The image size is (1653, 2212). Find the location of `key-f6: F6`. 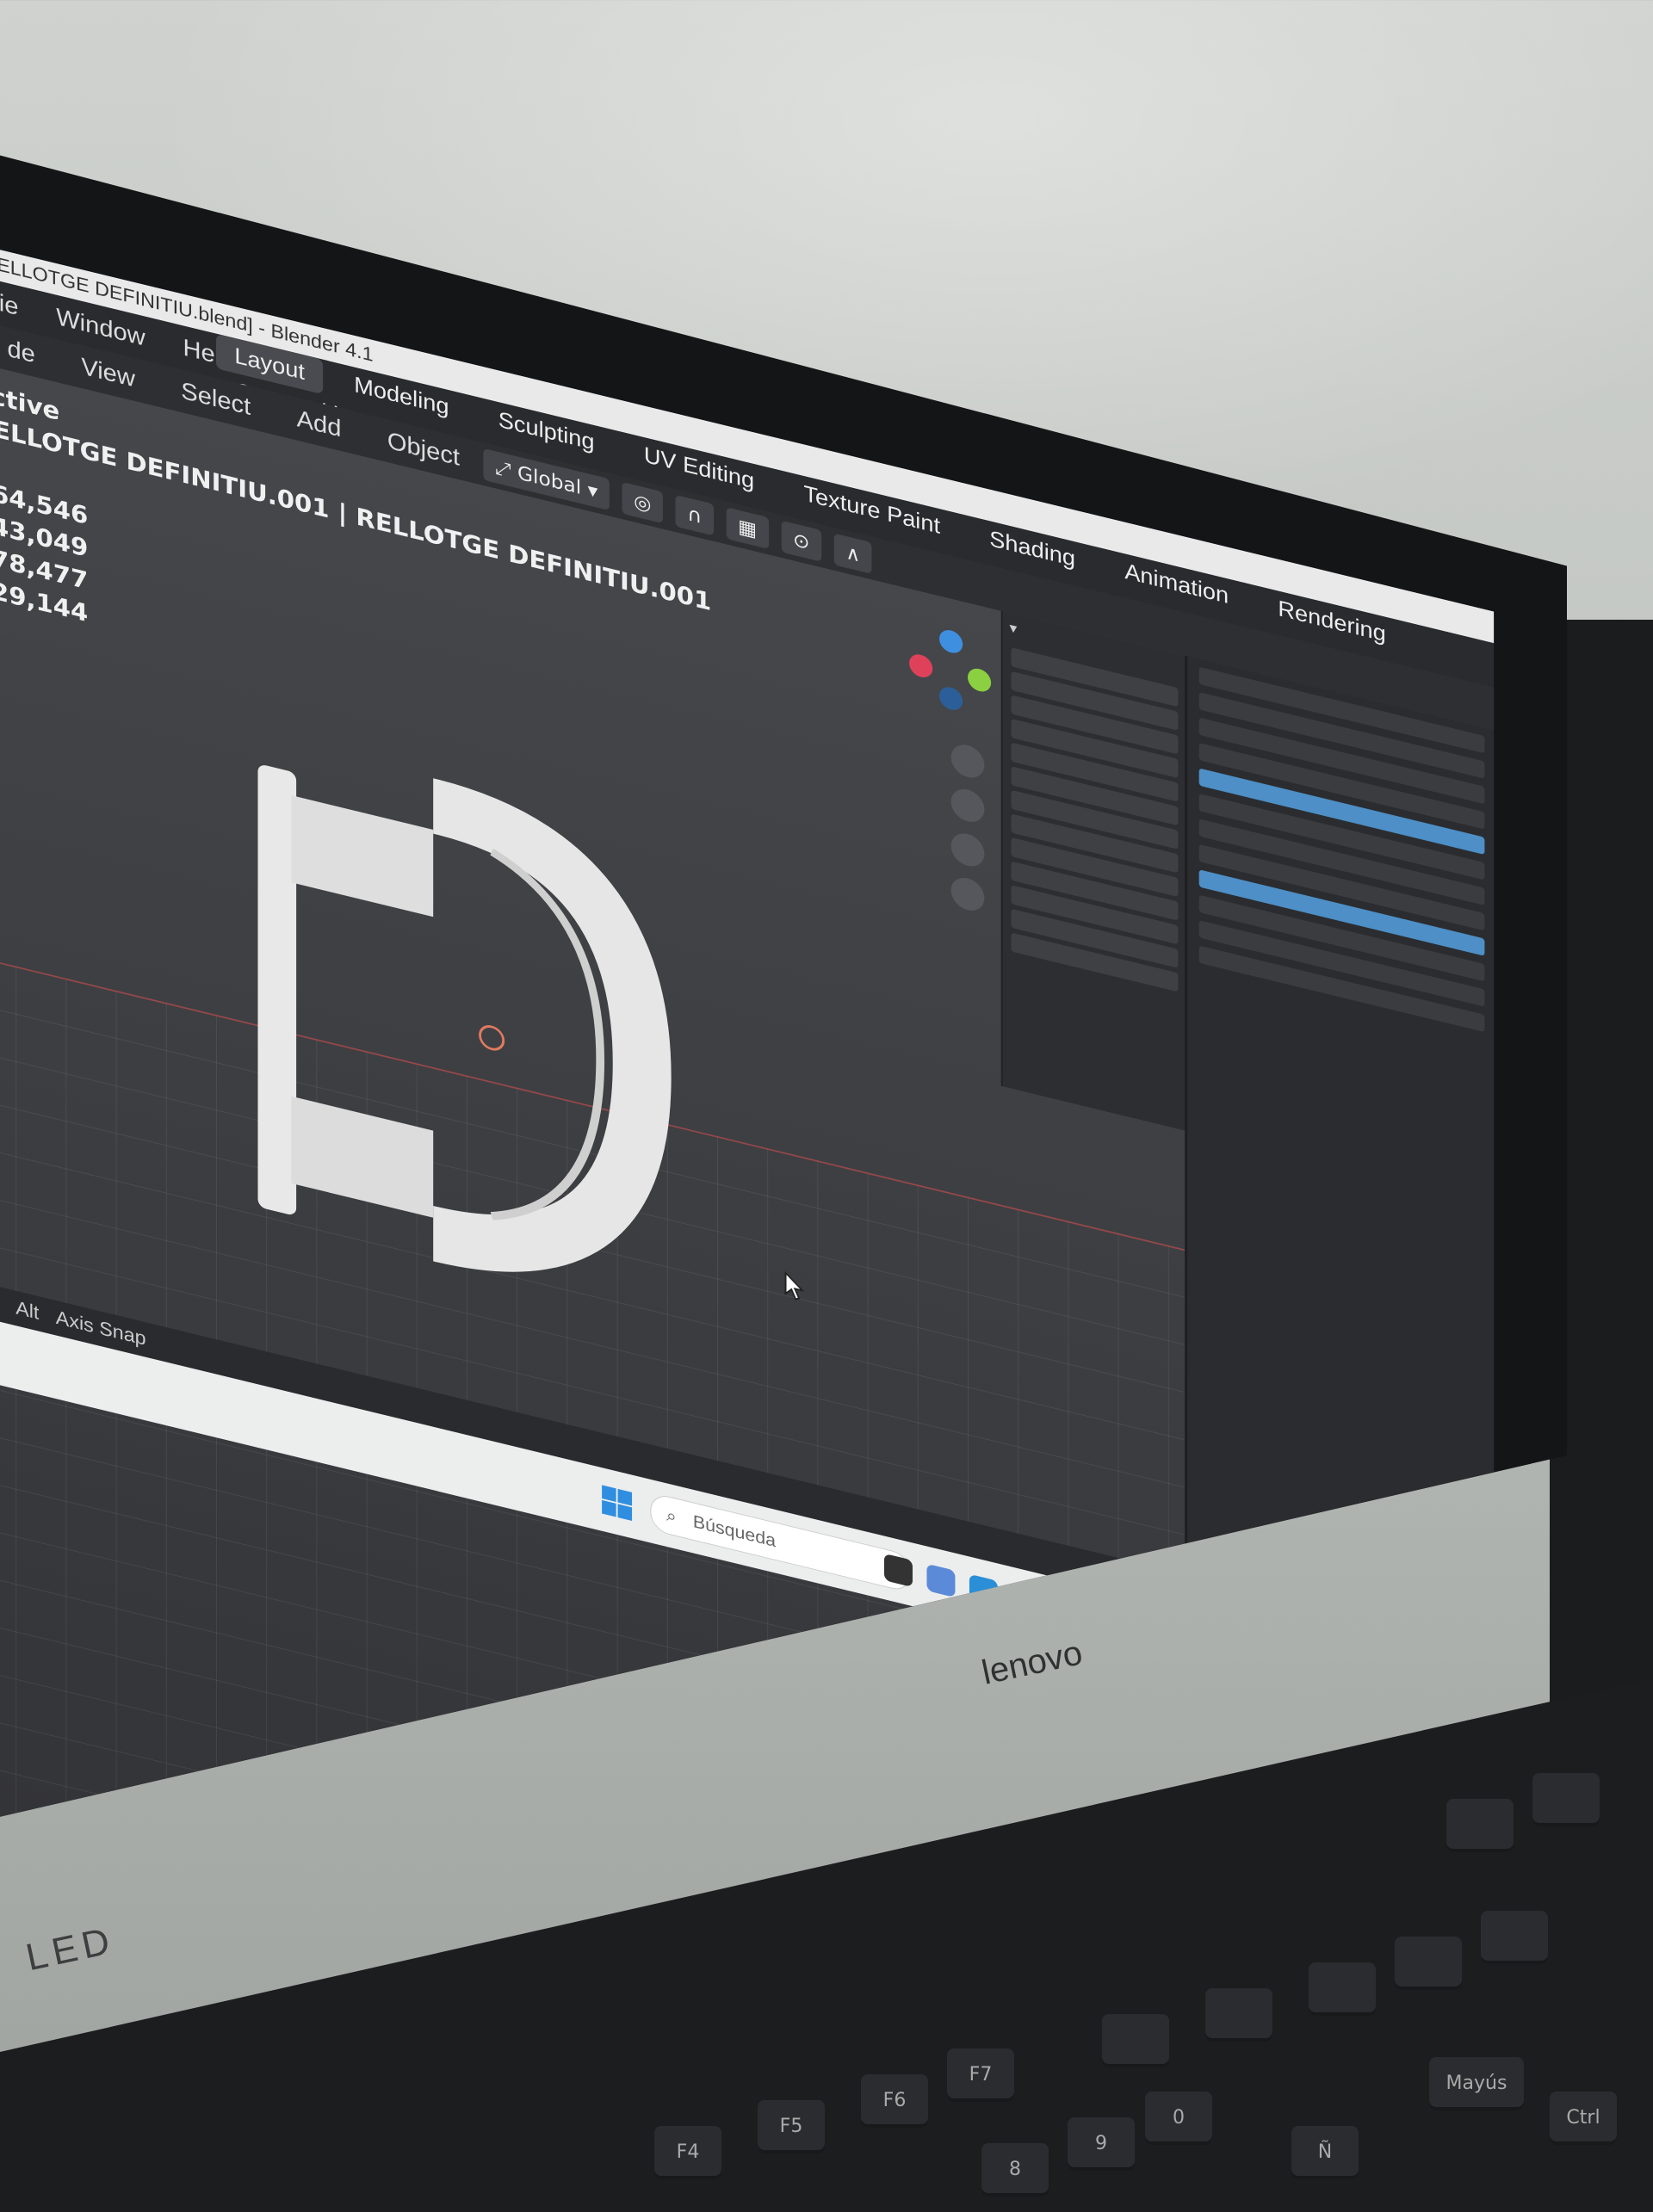

key-f6: F6 is located at coordinates (895, 2101).